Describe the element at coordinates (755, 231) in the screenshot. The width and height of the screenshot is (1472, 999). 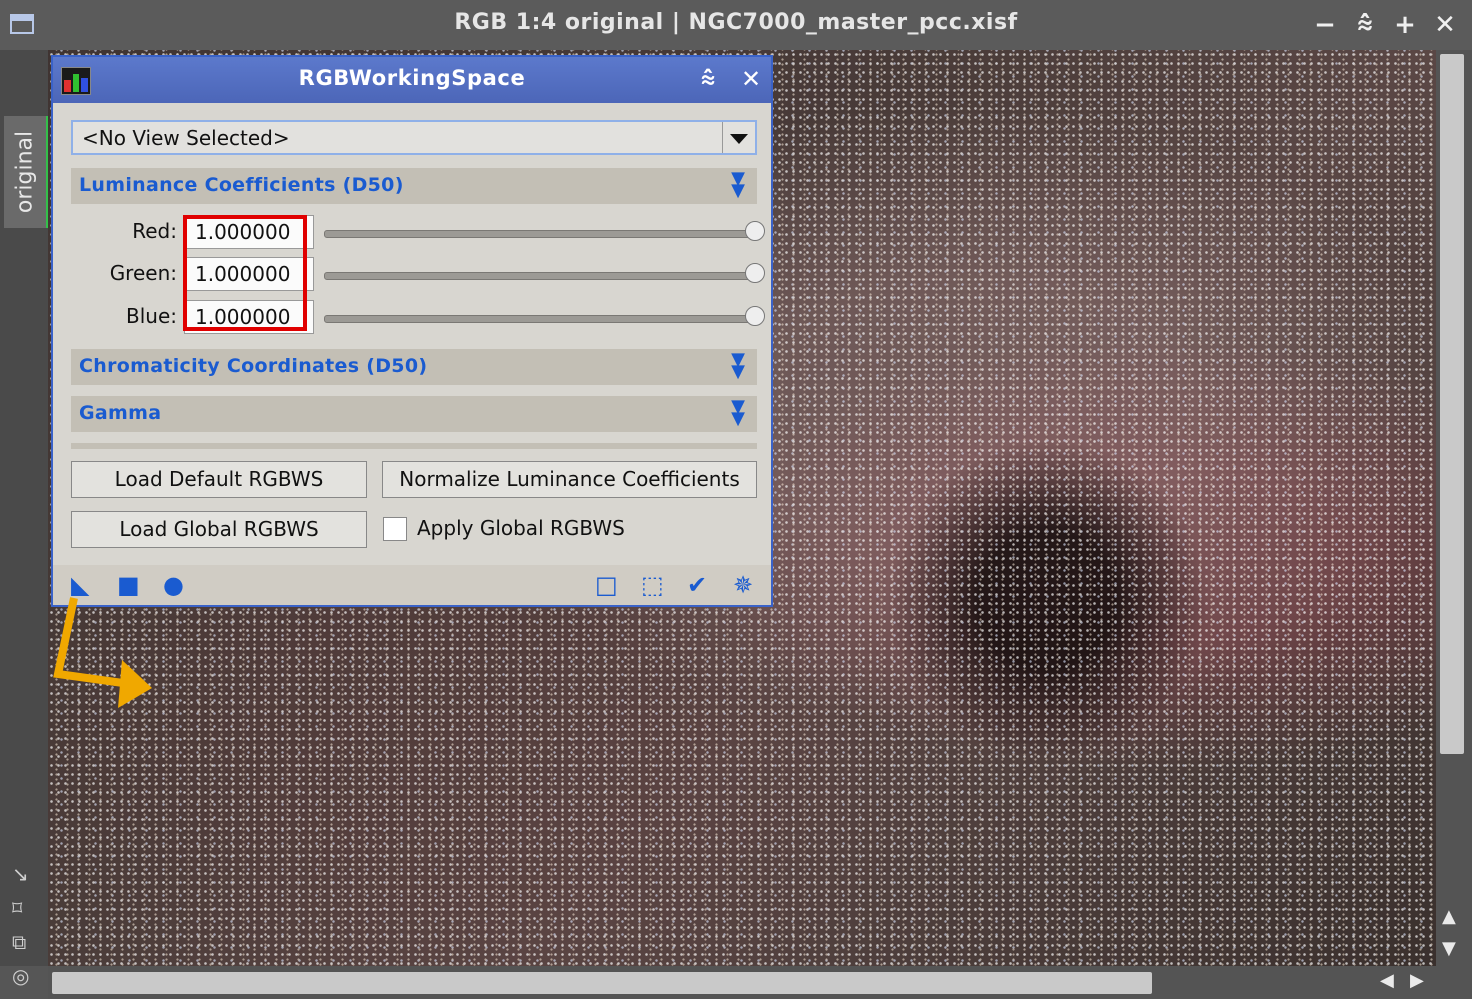
I see `red-slider-handle` at that location.